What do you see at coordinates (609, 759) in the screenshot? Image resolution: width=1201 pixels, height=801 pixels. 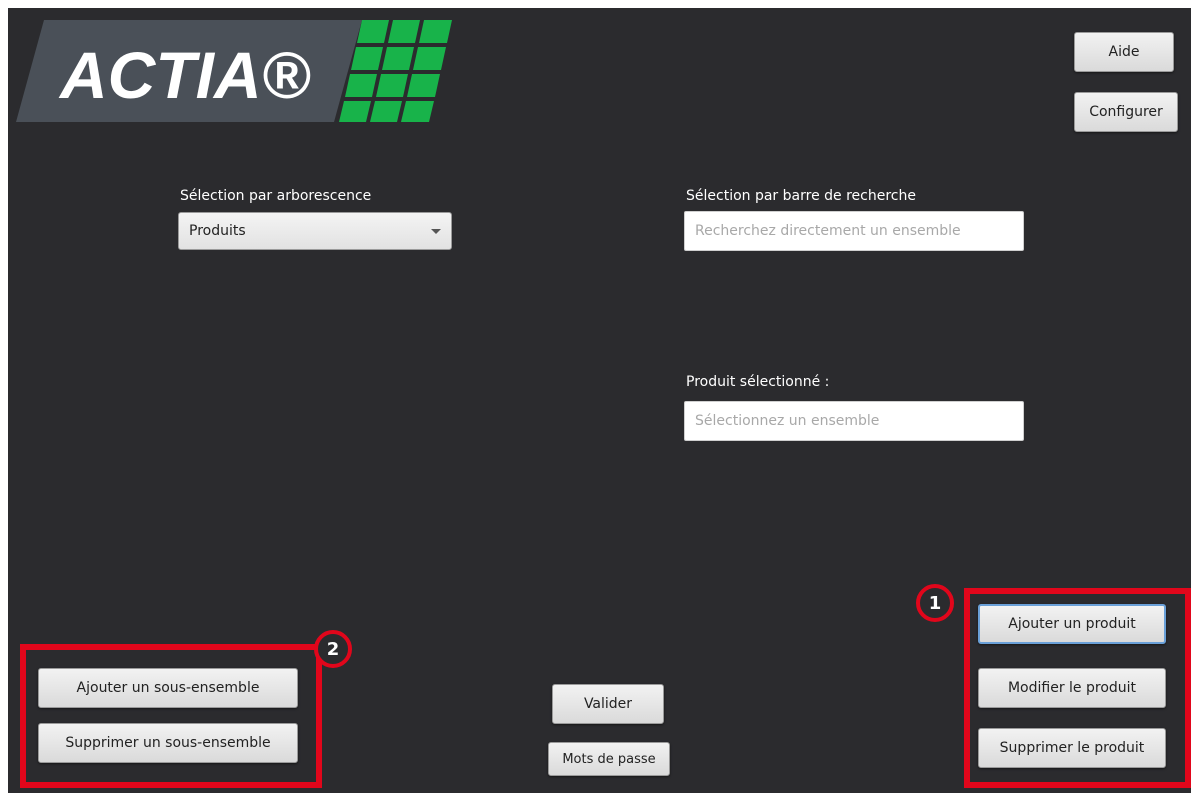 I see `passwords-button: Mots de passe` at bounding box center [609, 759].